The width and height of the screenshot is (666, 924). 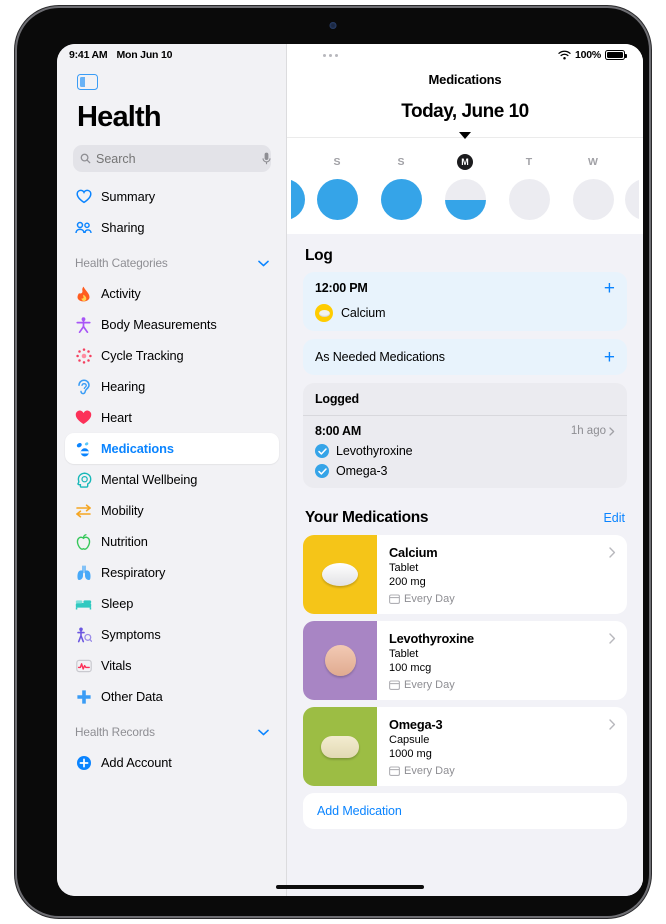 I want to click on logged-ago: 1h ago, so click(x=593, y=431).